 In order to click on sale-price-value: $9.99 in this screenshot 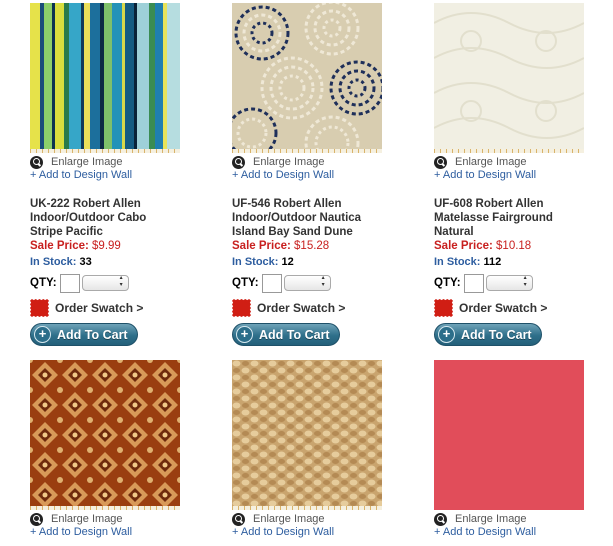, I will do `click(106, 246)`.